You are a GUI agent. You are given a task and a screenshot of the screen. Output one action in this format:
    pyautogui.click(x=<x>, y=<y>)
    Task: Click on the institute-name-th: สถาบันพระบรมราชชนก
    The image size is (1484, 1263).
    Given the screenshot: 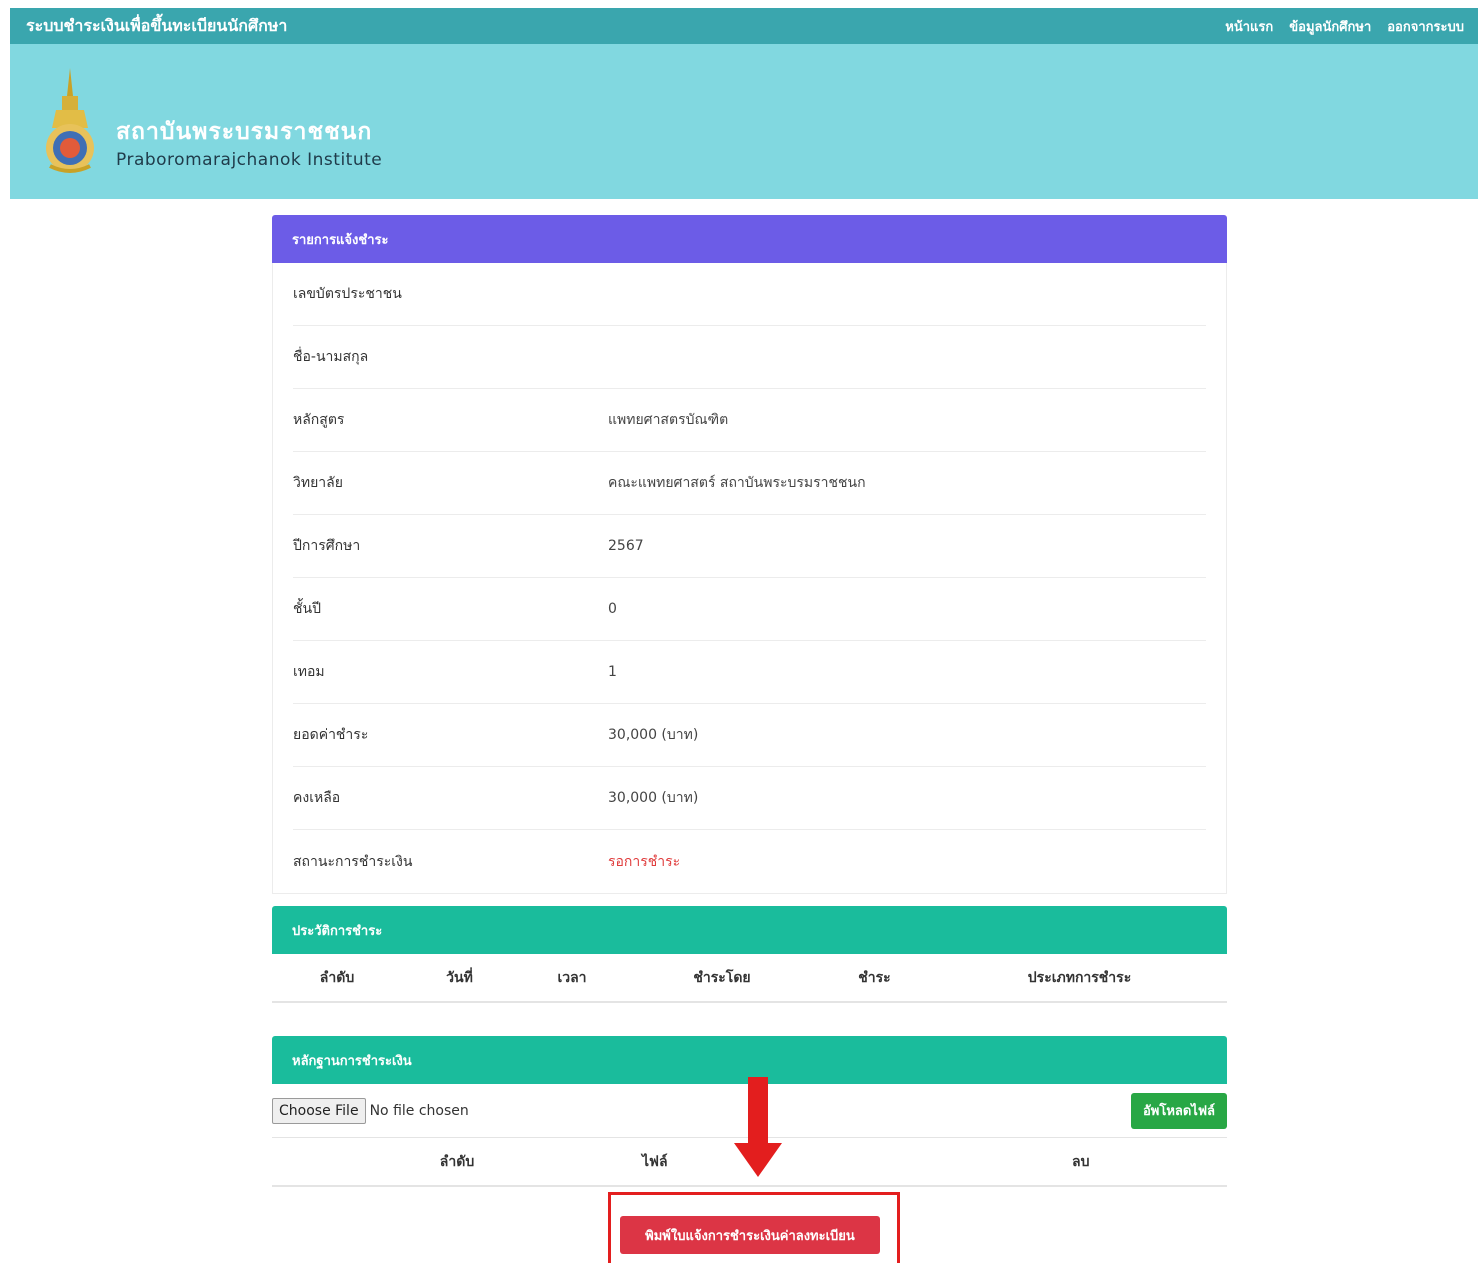 What is the action you would take?
    pyautogui.click(x=244, y=132)
    